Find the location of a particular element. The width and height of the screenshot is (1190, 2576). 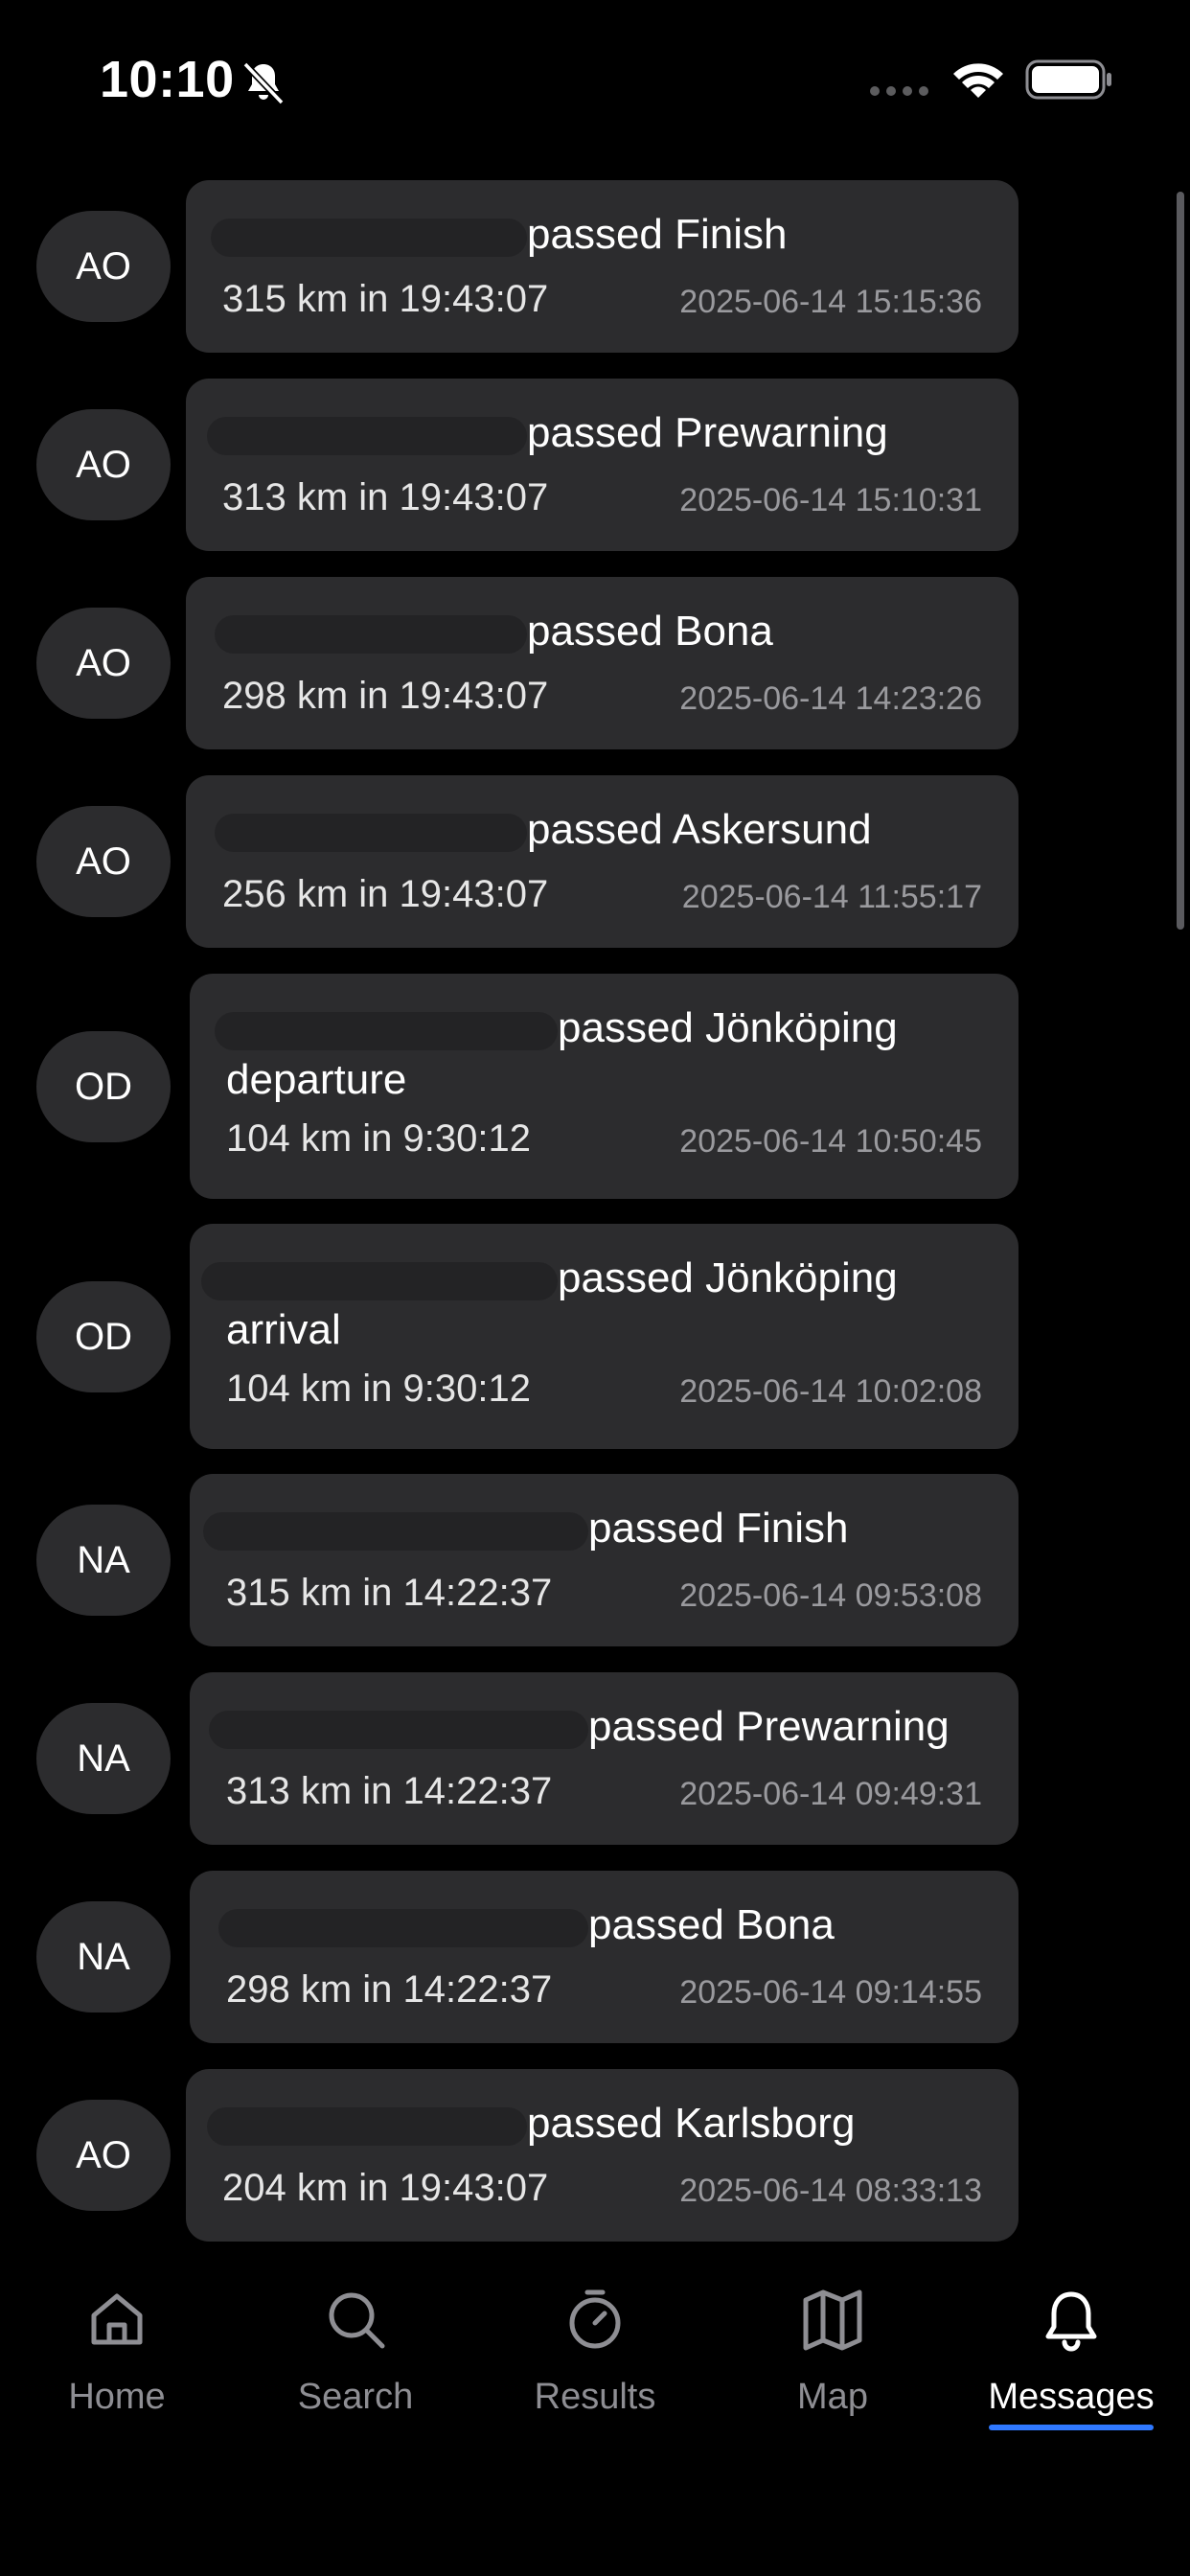

stopwatch-icon is located at coordinates (595, 2319).